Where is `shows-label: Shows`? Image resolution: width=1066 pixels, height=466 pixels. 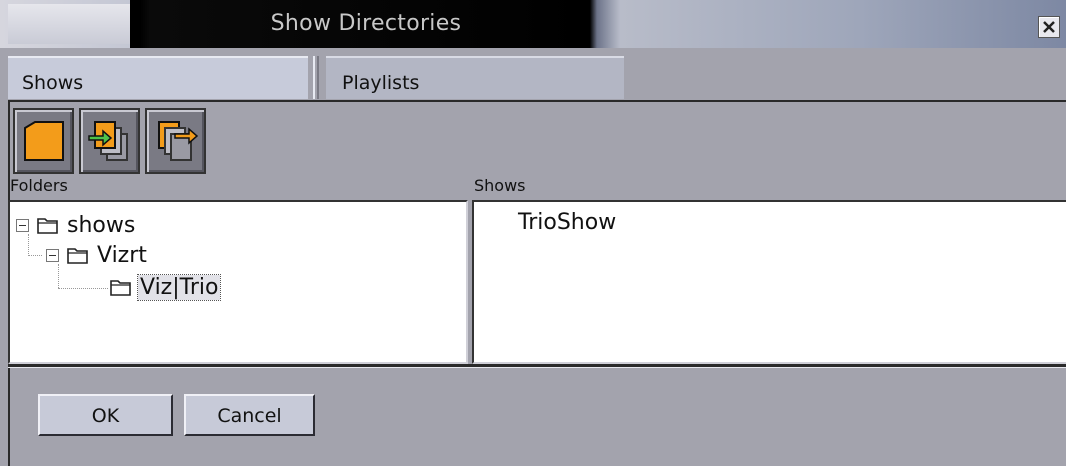
shows-label: Shows is located at coordinates (500, 185).